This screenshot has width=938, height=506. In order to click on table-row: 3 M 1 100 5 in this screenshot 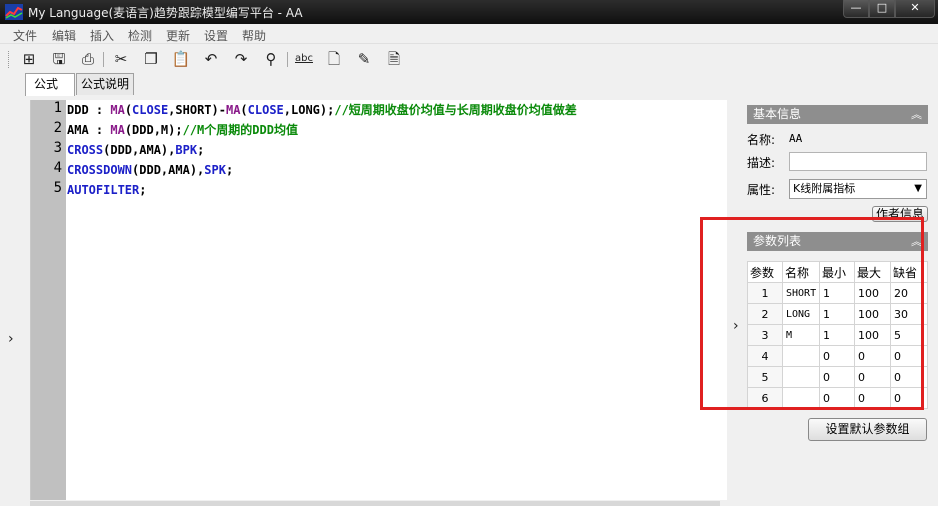, I will do `click(837, 335)`.